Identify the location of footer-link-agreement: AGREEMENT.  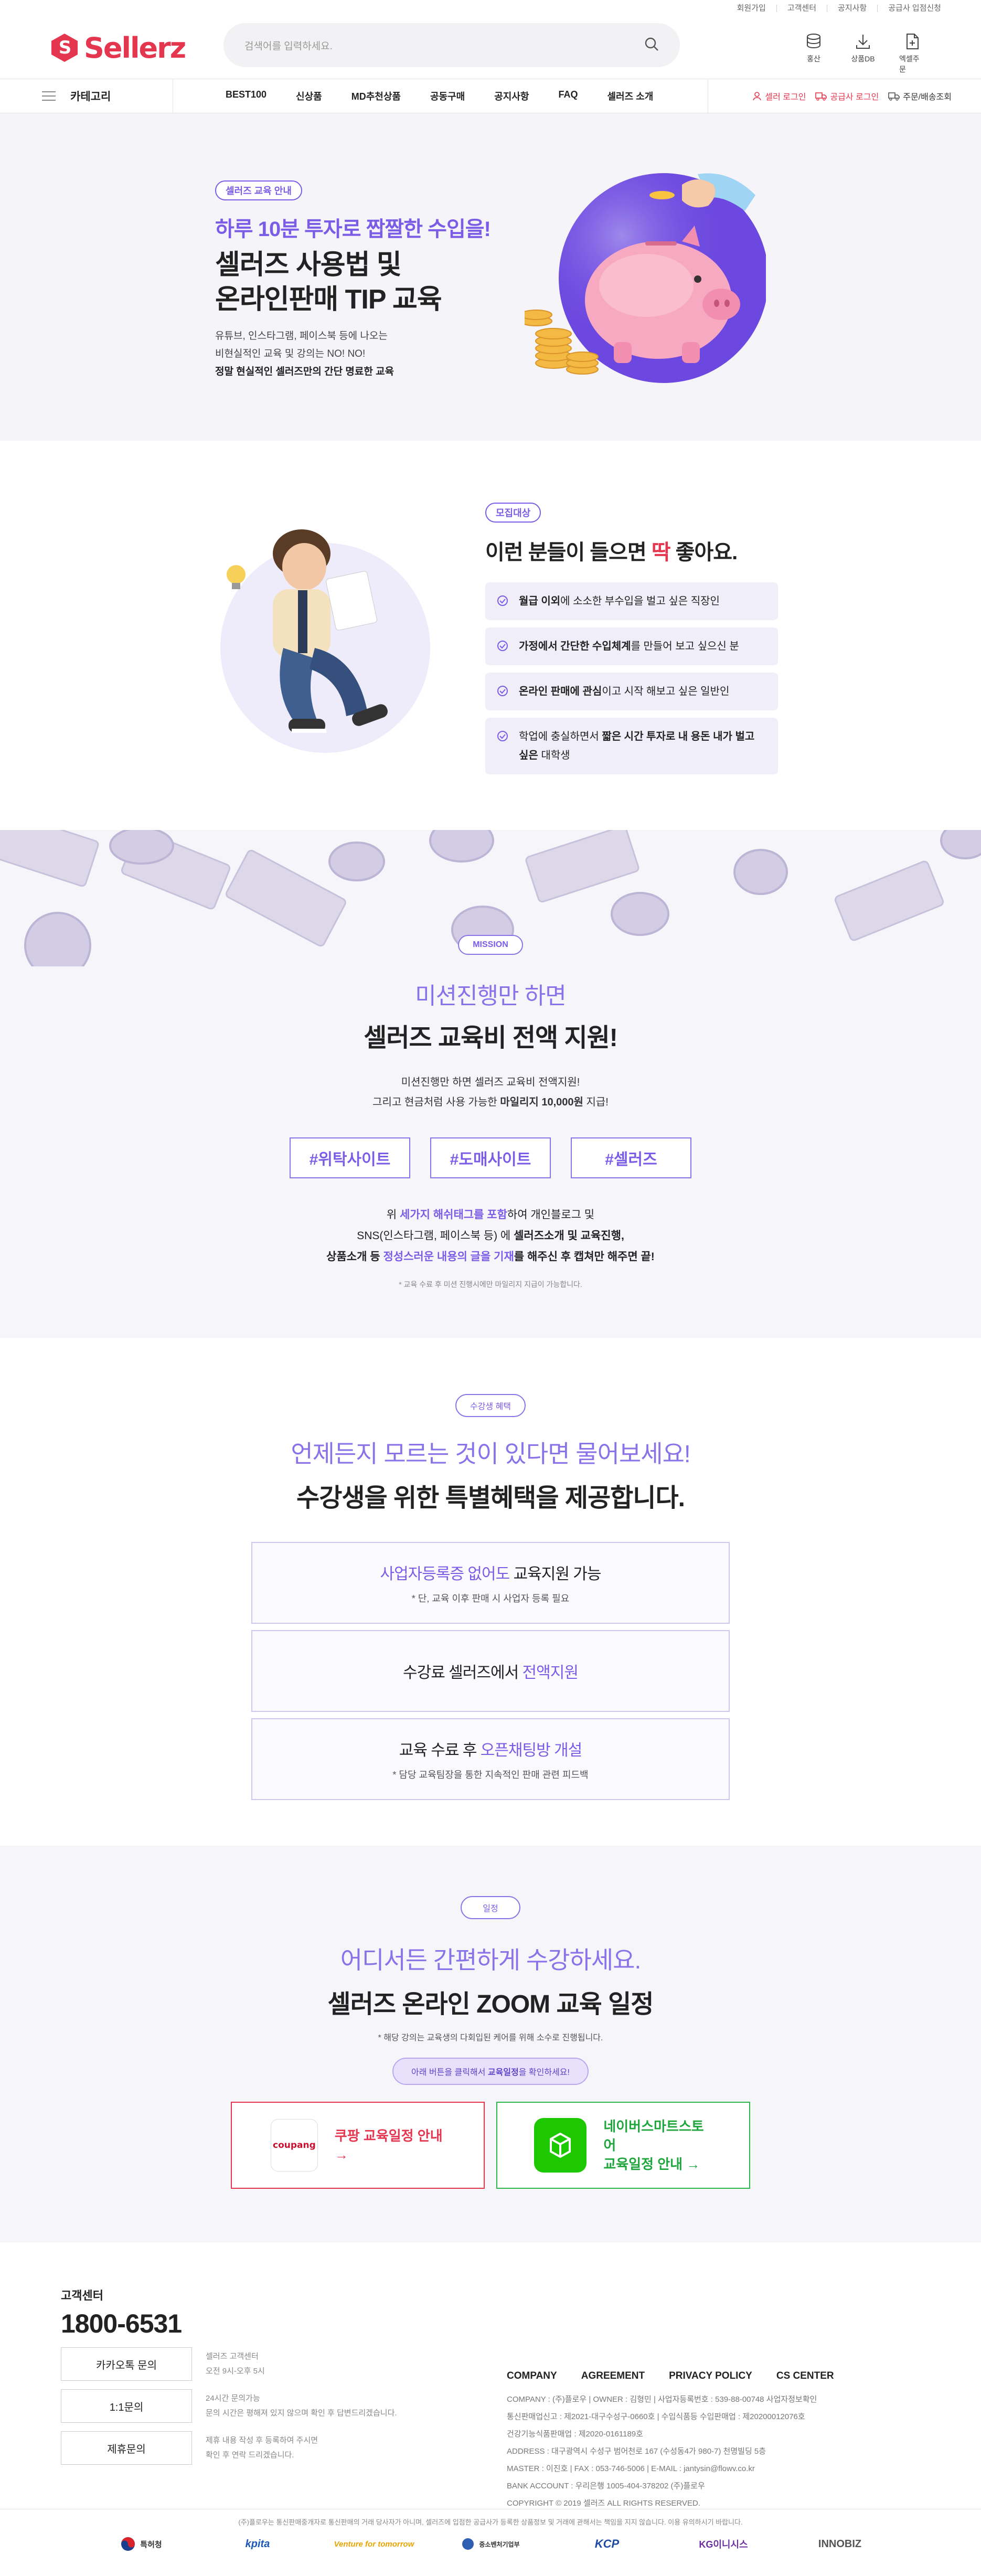
(613, 2376).